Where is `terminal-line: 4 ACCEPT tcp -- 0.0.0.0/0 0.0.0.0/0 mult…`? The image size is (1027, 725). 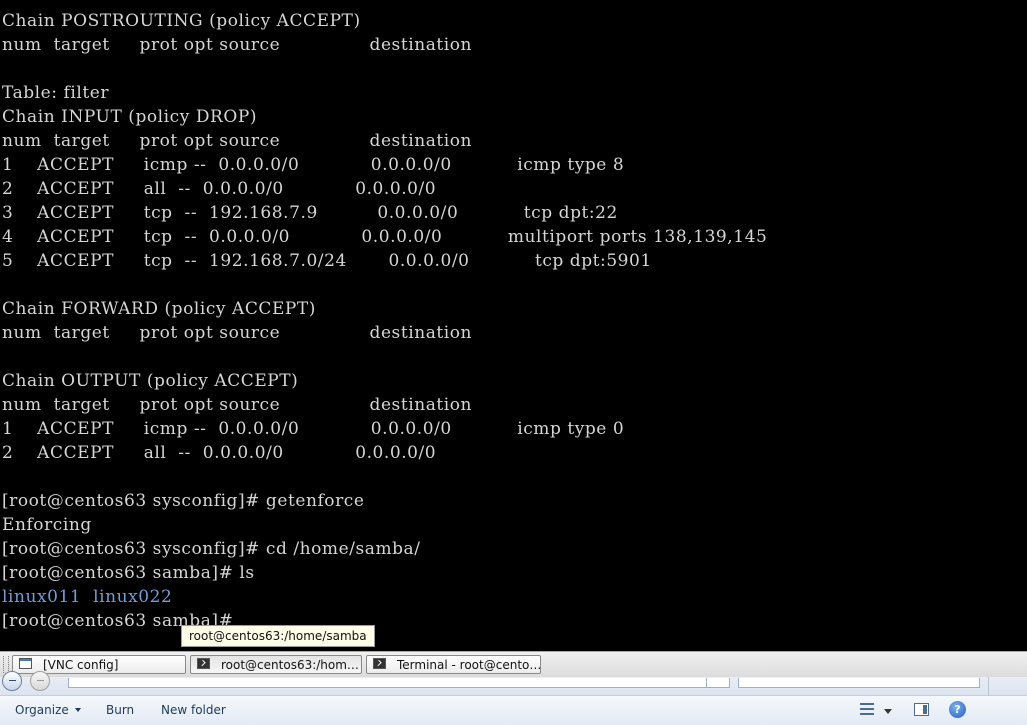
terminal-line: 4 ACCEPT tcp -- 0.0.0.0/0 0.0.0.0/0 mult… is located at coordinates (385, 237).